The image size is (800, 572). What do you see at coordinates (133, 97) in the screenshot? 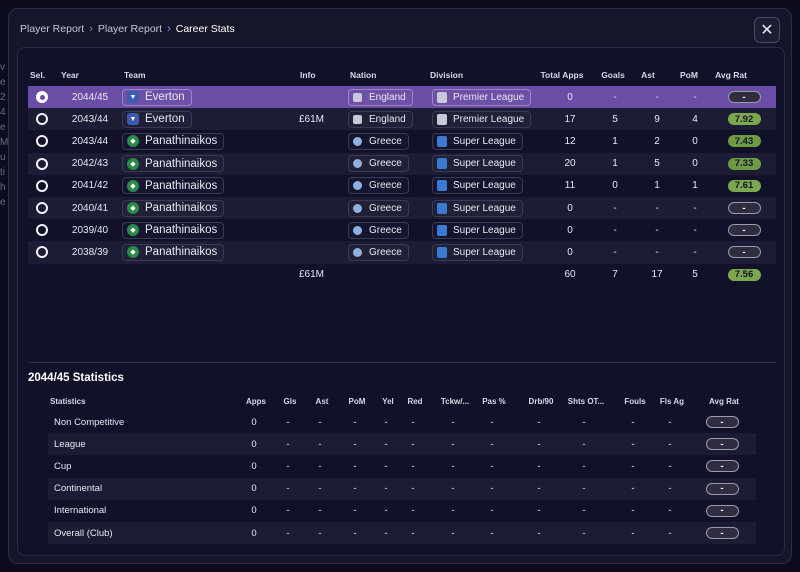
I see `everton-crest-icon: ▼` at bounding box center [133, 97].